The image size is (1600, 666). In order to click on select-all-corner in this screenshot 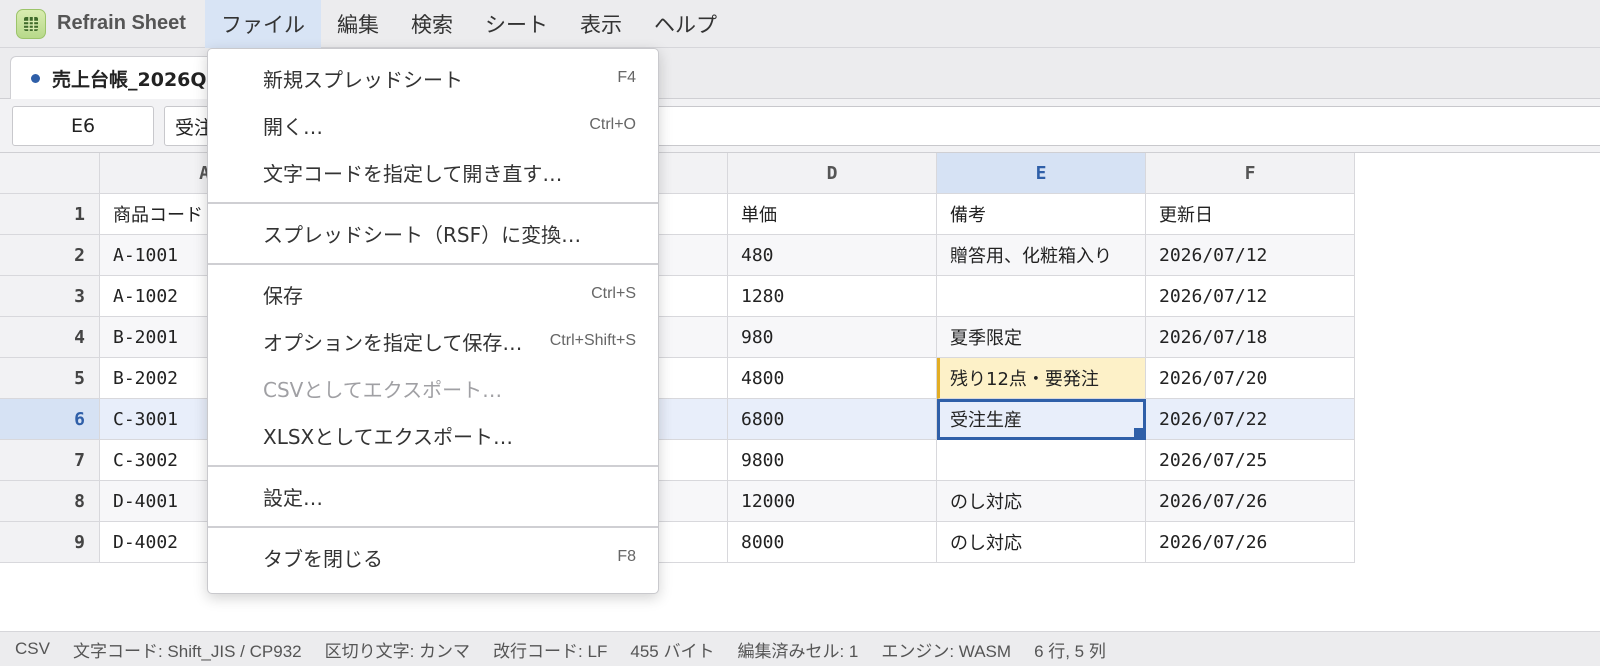, I will do `click(50, 173)`.